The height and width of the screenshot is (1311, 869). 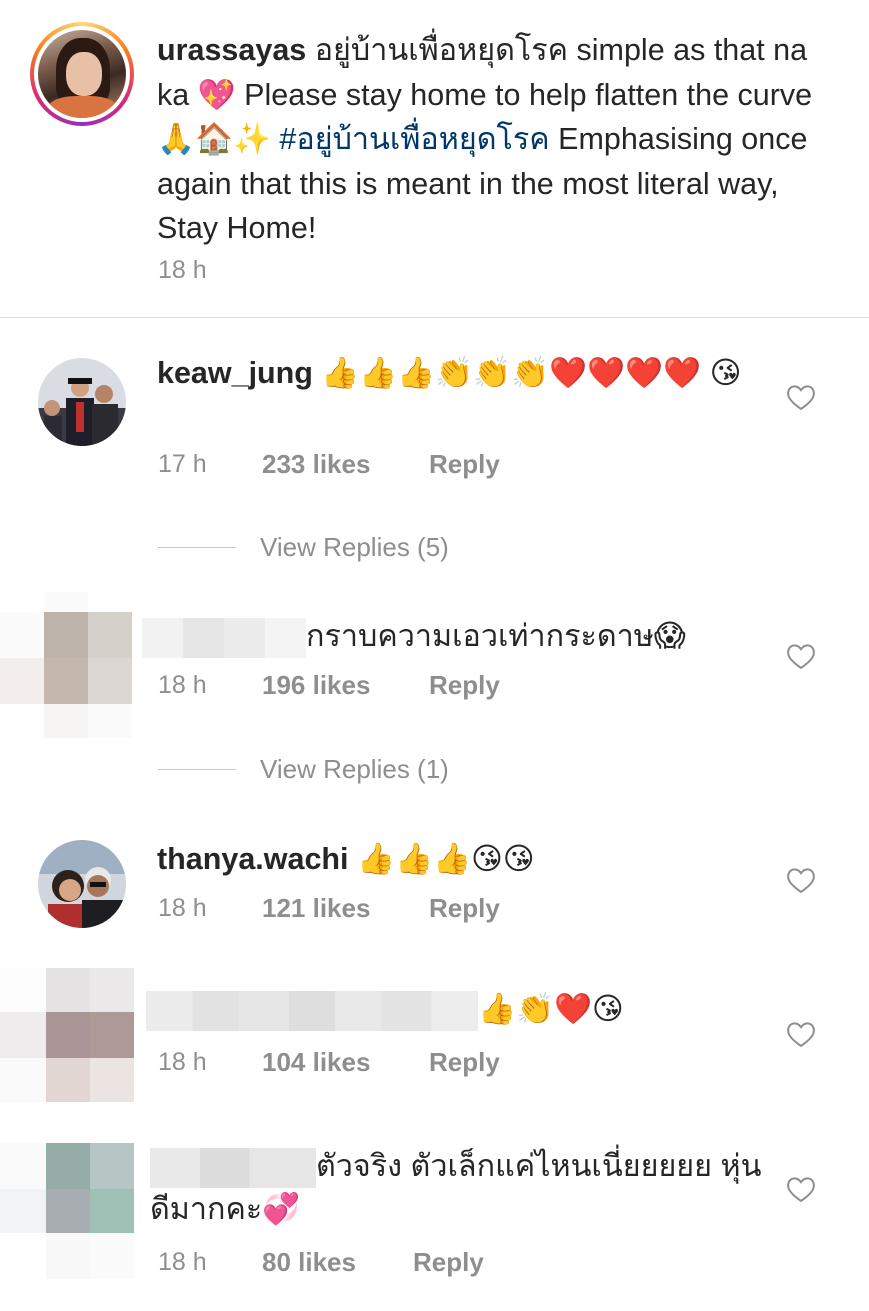 I want to click on comment-content: กราบความเอวเท่ากระดาษ😱, so click(x=496, y=636).